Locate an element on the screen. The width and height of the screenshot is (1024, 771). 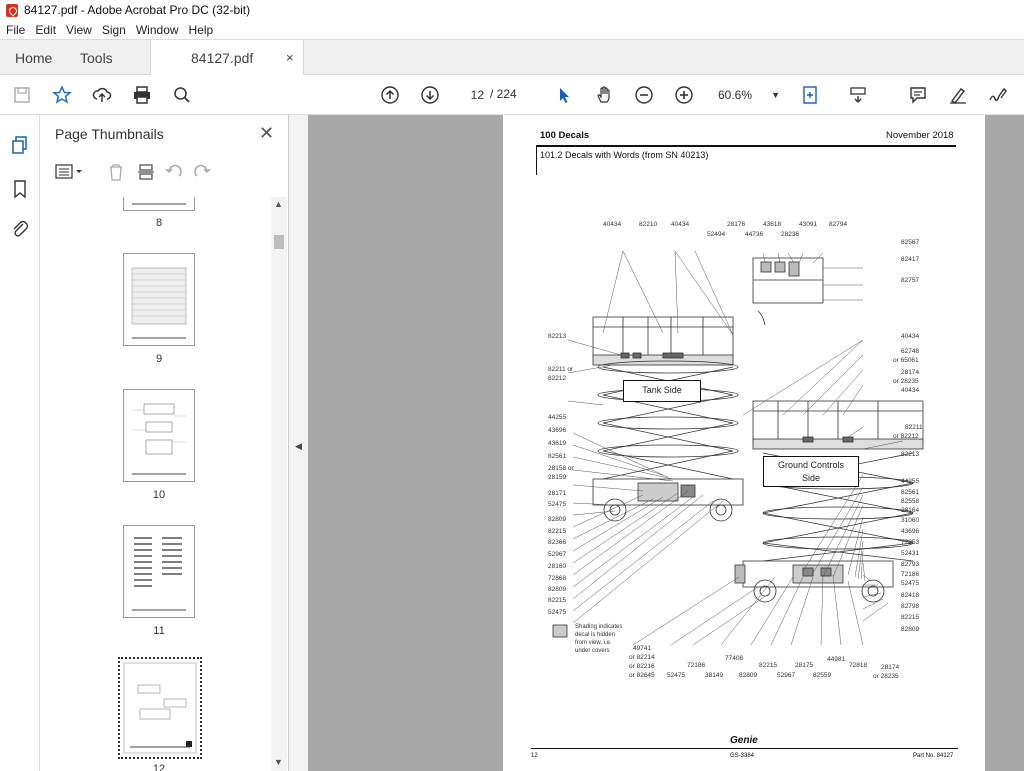
shading-note-line: under covers is located at coordinates (592, 651).